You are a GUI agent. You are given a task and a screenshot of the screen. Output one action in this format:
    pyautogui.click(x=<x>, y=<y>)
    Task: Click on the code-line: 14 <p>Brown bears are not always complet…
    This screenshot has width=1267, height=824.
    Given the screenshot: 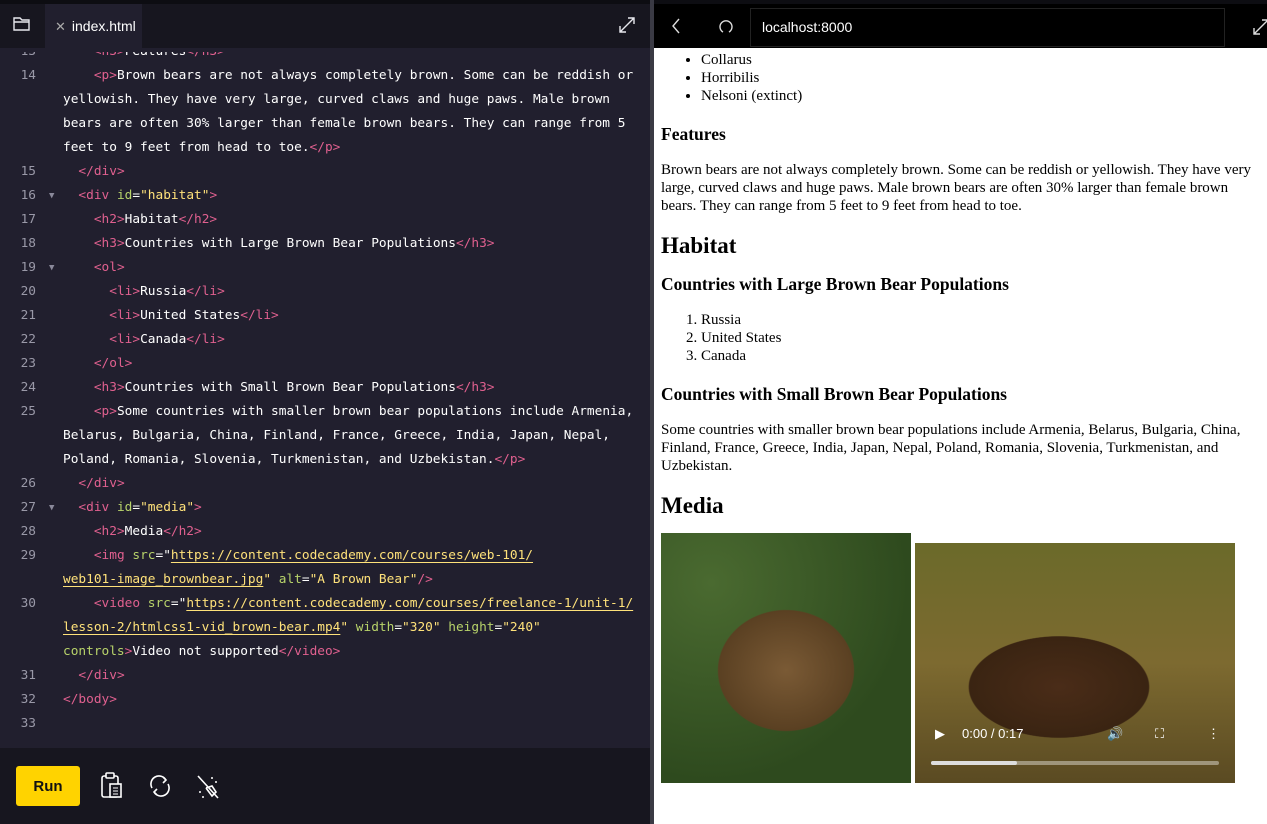 What is the action you would take?
    pyautogui.click(x=325, y=76)
    